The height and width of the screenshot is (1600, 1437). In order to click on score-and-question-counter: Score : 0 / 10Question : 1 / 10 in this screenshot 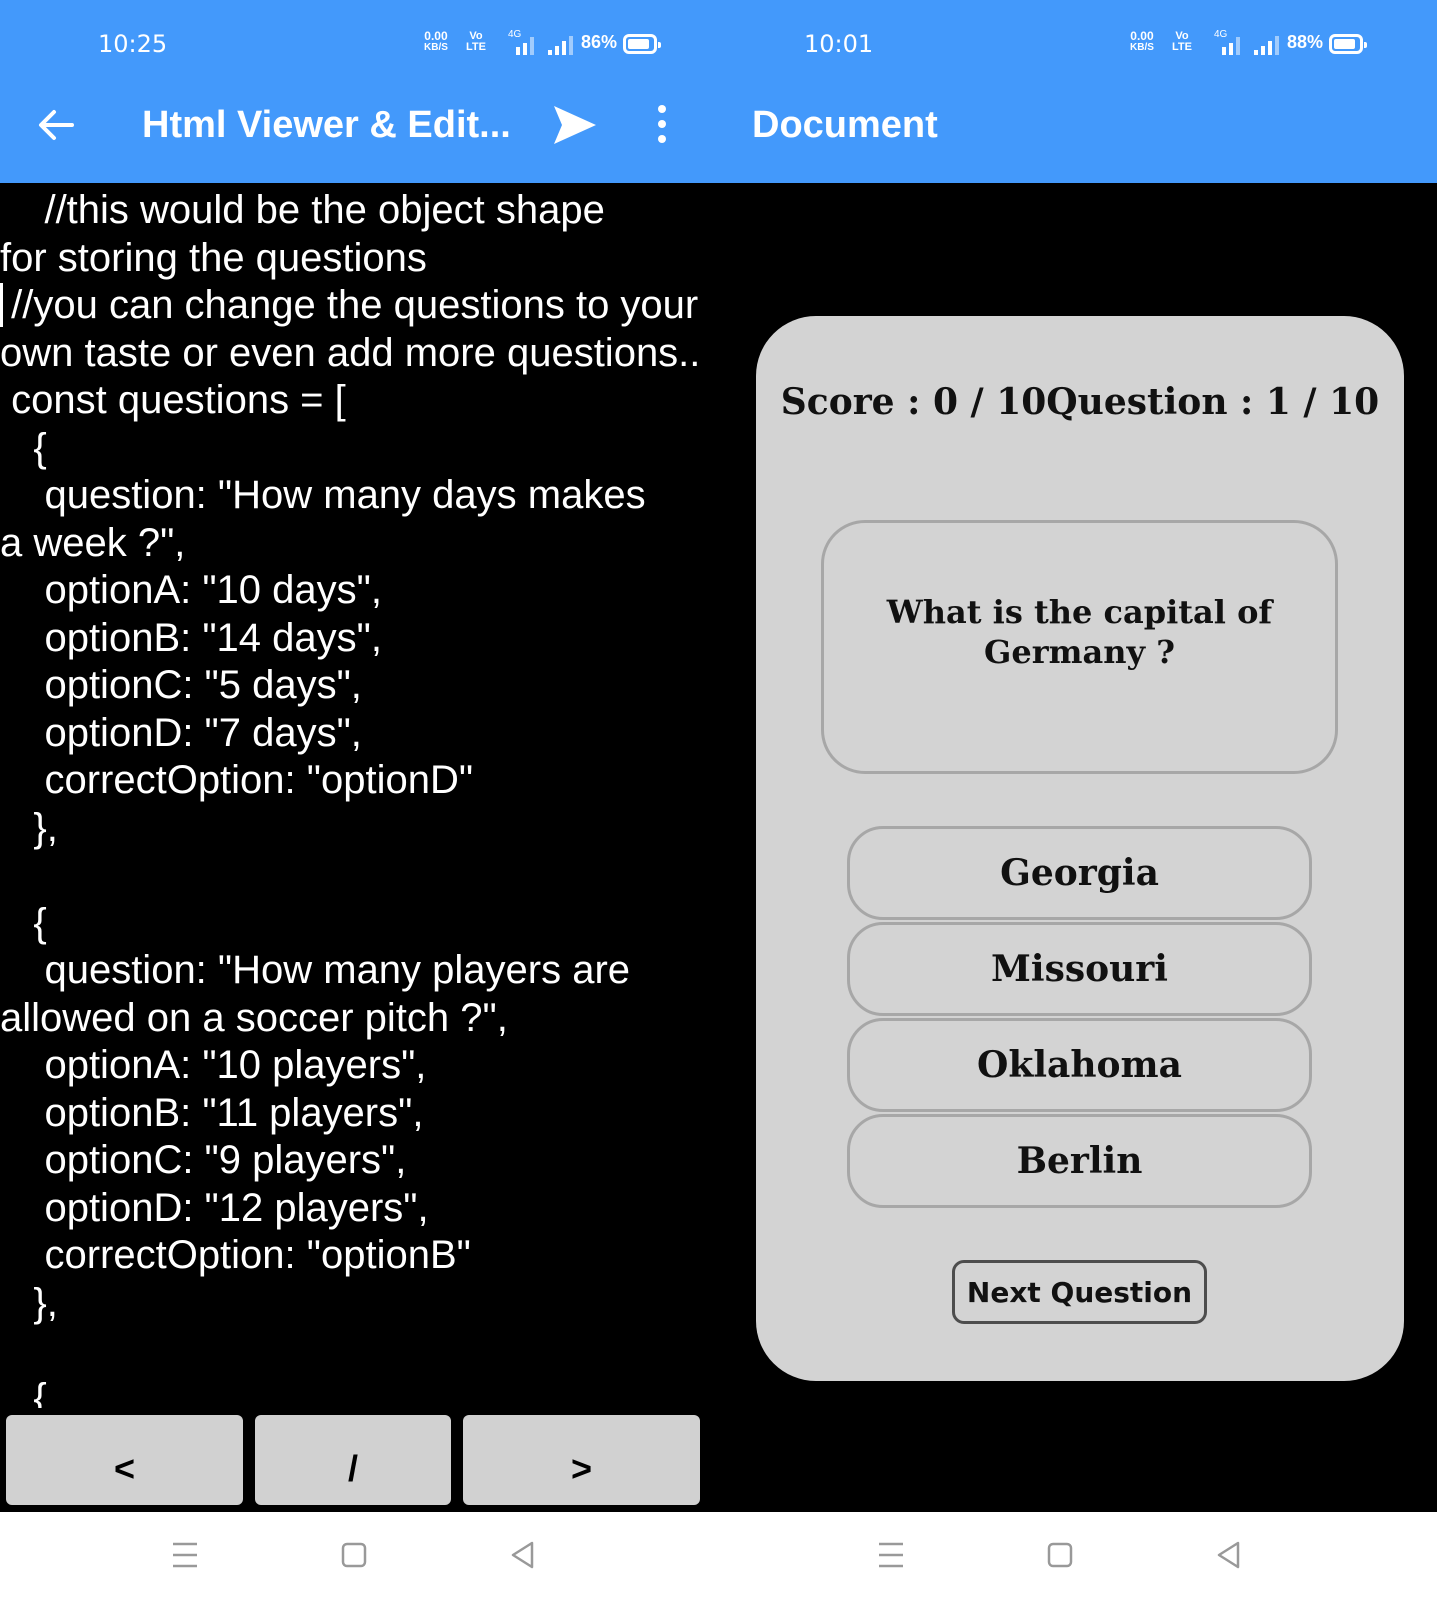, I will do `click(1080, 402)`.